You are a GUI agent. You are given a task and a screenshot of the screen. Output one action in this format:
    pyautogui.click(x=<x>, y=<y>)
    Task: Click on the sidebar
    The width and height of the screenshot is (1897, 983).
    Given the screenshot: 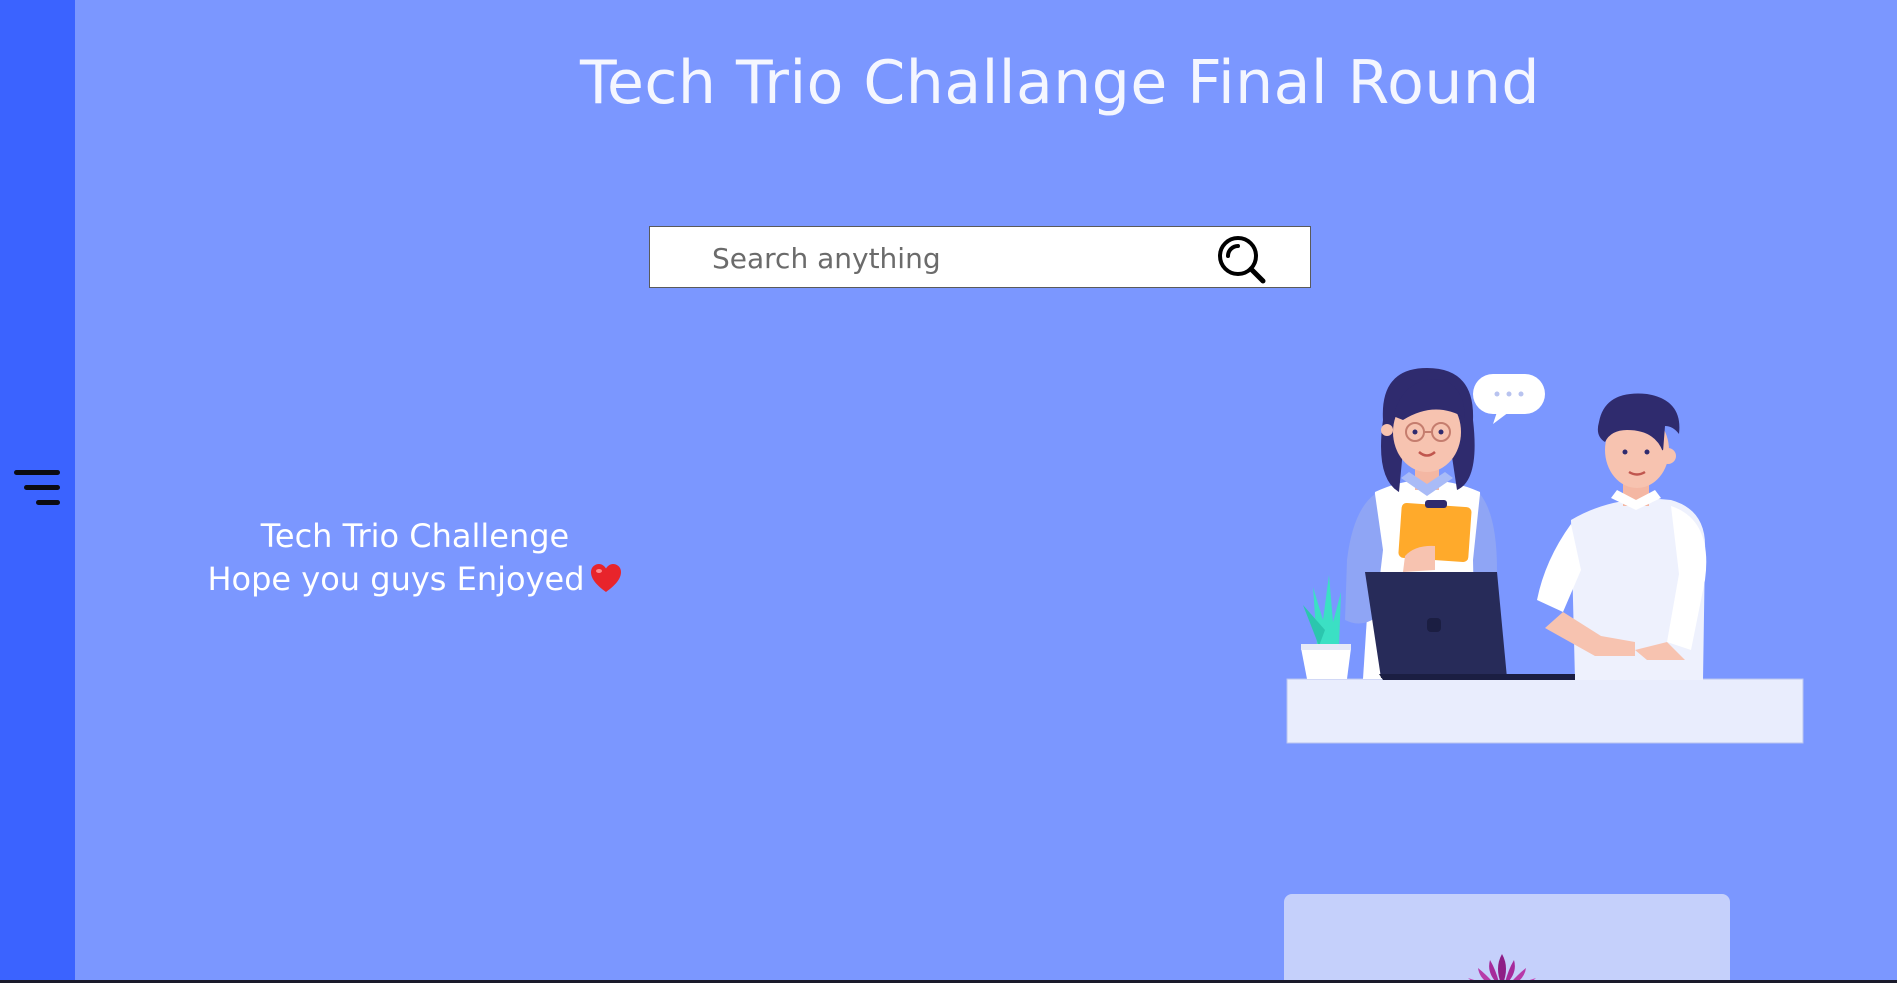 What is the action you would take?
    pyautogui.click(x=37, y=491)
    